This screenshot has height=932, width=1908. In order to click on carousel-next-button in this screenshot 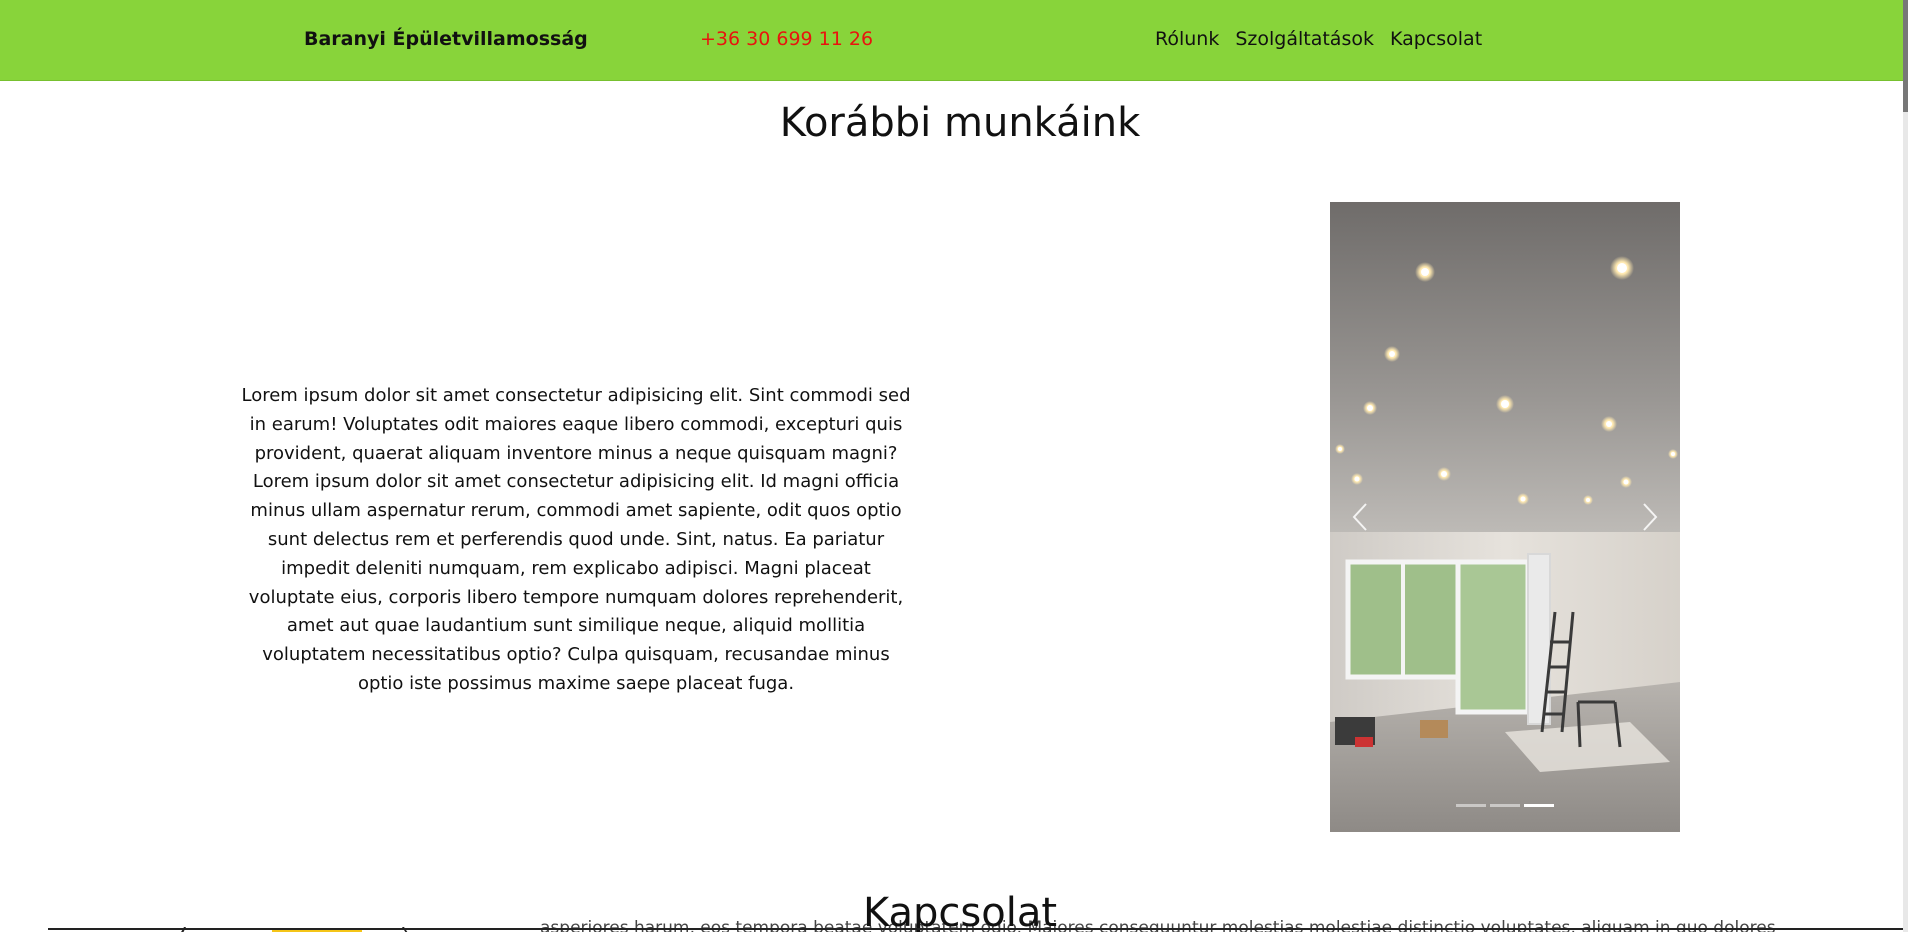, I will do `click(1650, 517)`.